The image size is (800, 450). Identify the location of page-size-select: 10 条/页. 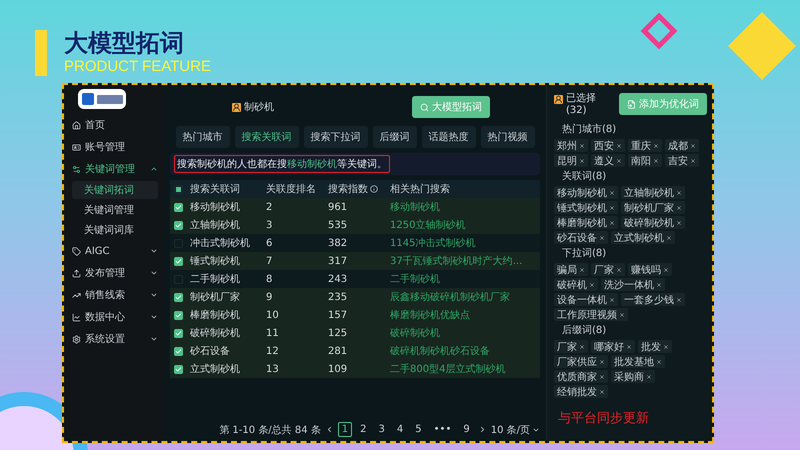
(515, 429).